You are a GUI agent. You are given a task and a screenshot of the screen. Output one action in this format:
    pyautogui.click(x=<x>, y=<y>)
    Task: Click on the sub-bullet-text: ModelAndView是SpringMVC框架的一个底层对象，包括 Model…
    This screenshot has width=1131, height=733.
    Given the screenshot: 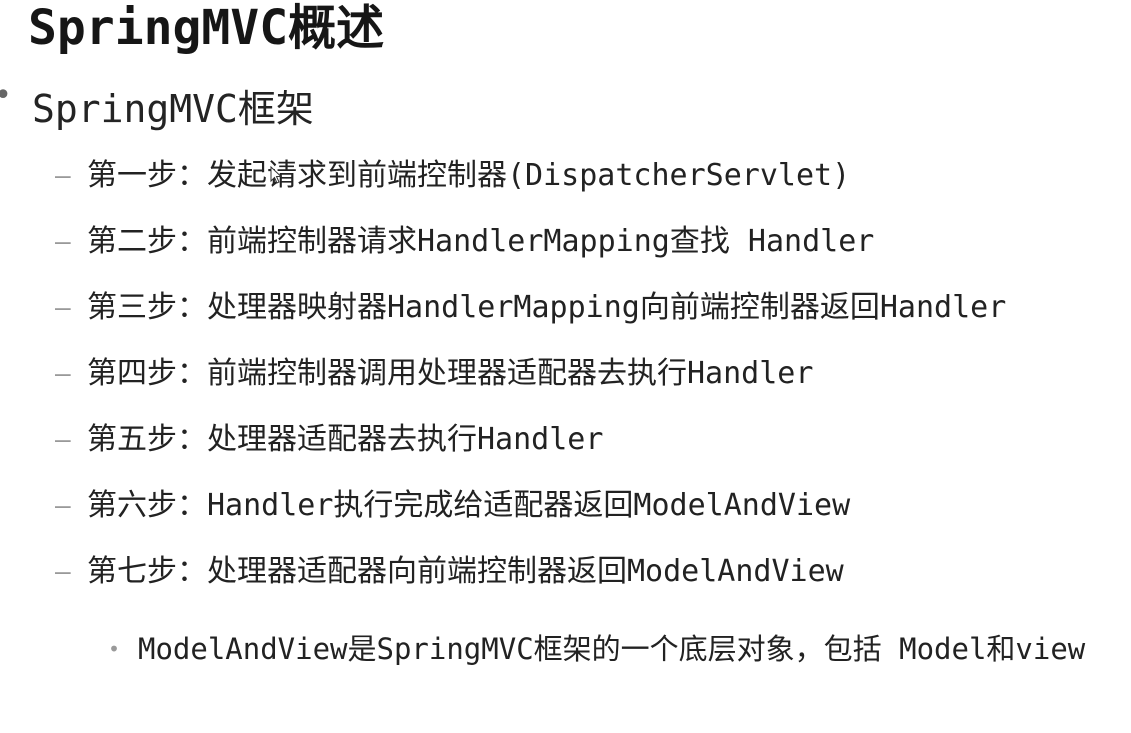 What is the action you would take?
    pyautogui.click(x=612, y=649)
    